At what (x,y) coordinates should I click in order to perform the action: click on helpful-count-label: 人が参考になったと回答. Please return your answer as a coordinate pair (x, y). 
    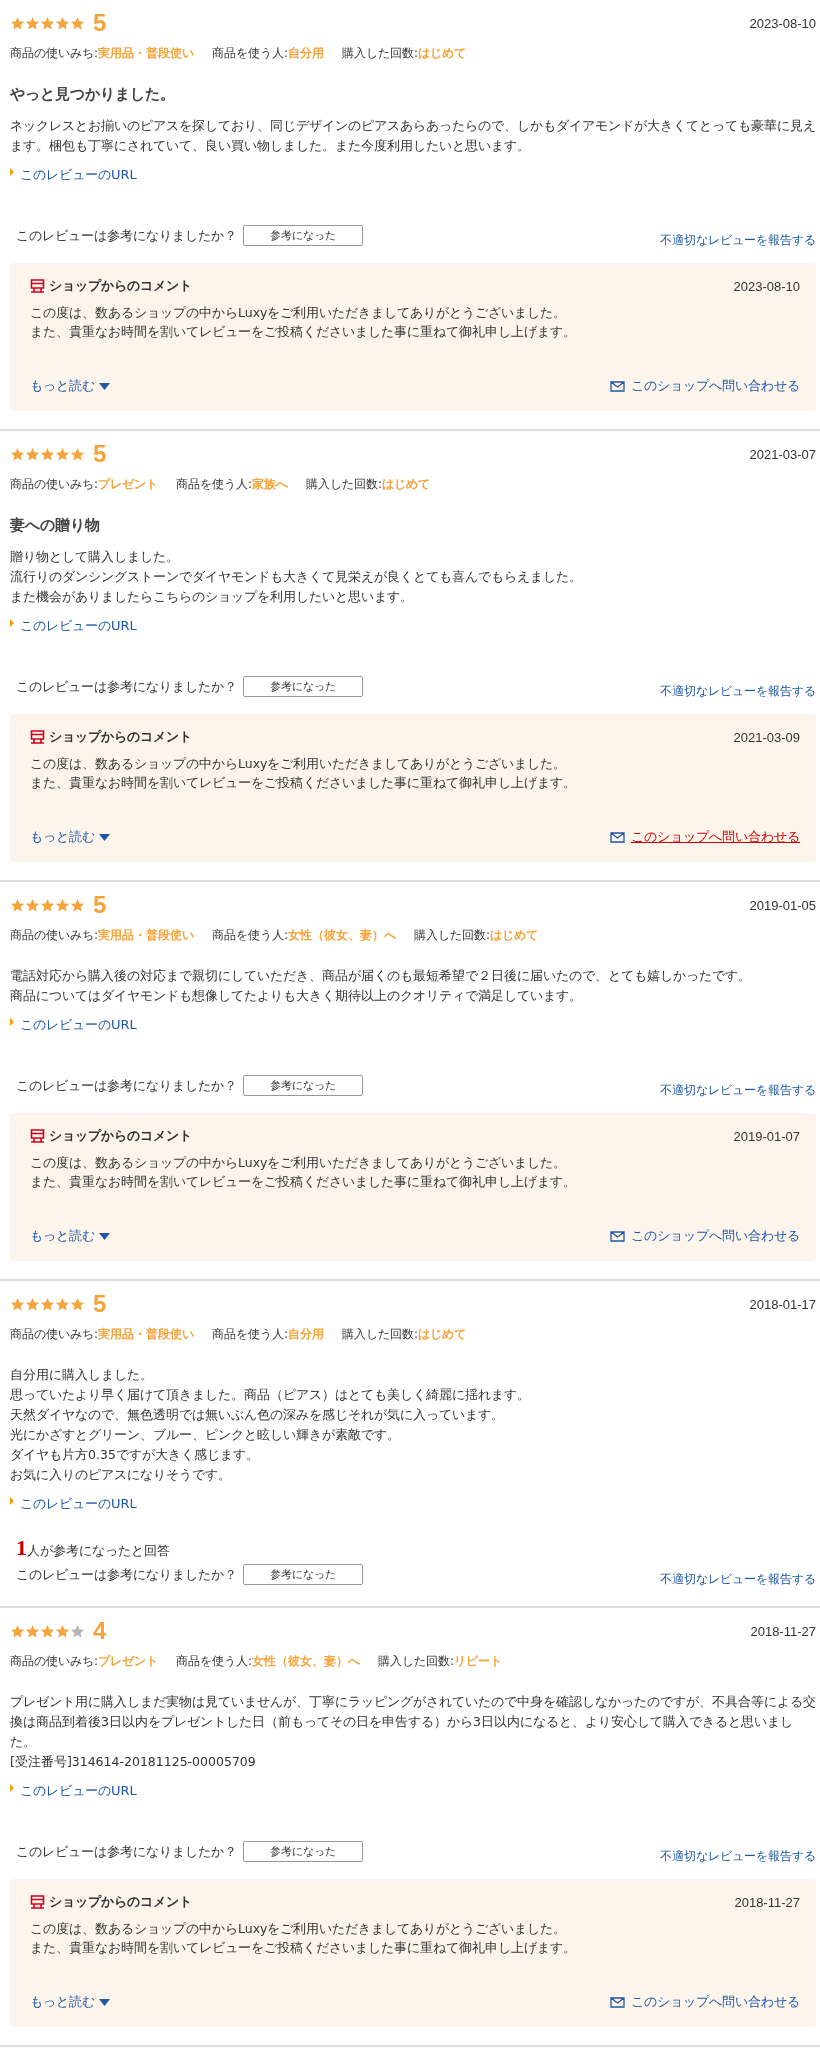
    Looking at the image, I should click on (98, 1551).